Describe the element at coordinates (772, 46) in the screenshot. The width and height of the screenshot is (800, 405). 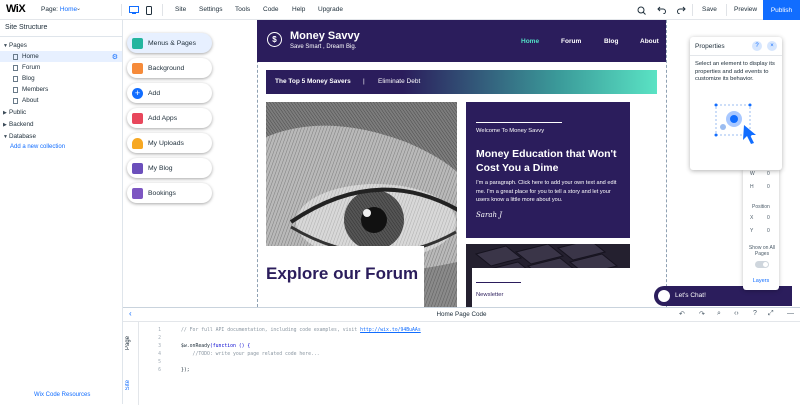
I see `close-icon: ×` at that location.